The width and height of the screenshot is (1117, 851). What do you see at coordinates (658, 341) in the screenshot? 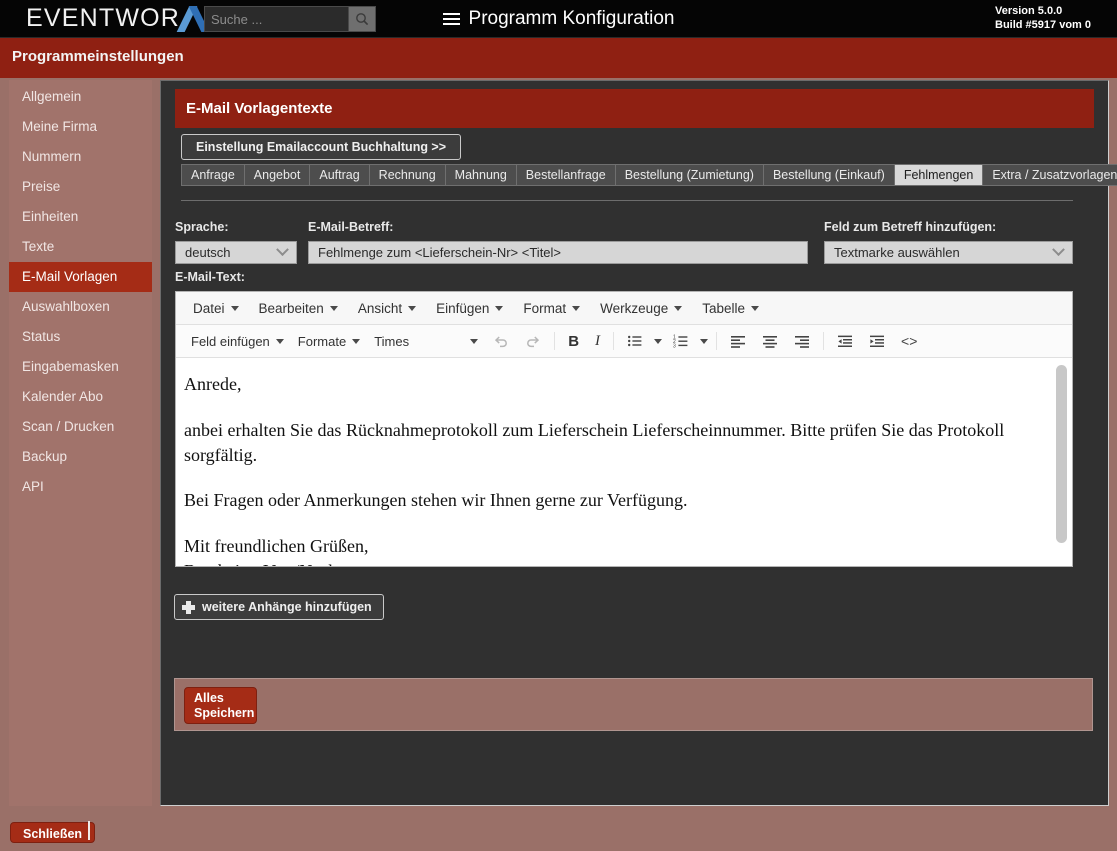
I see `bullet-list-options-button` at bounding box center [658, 341].